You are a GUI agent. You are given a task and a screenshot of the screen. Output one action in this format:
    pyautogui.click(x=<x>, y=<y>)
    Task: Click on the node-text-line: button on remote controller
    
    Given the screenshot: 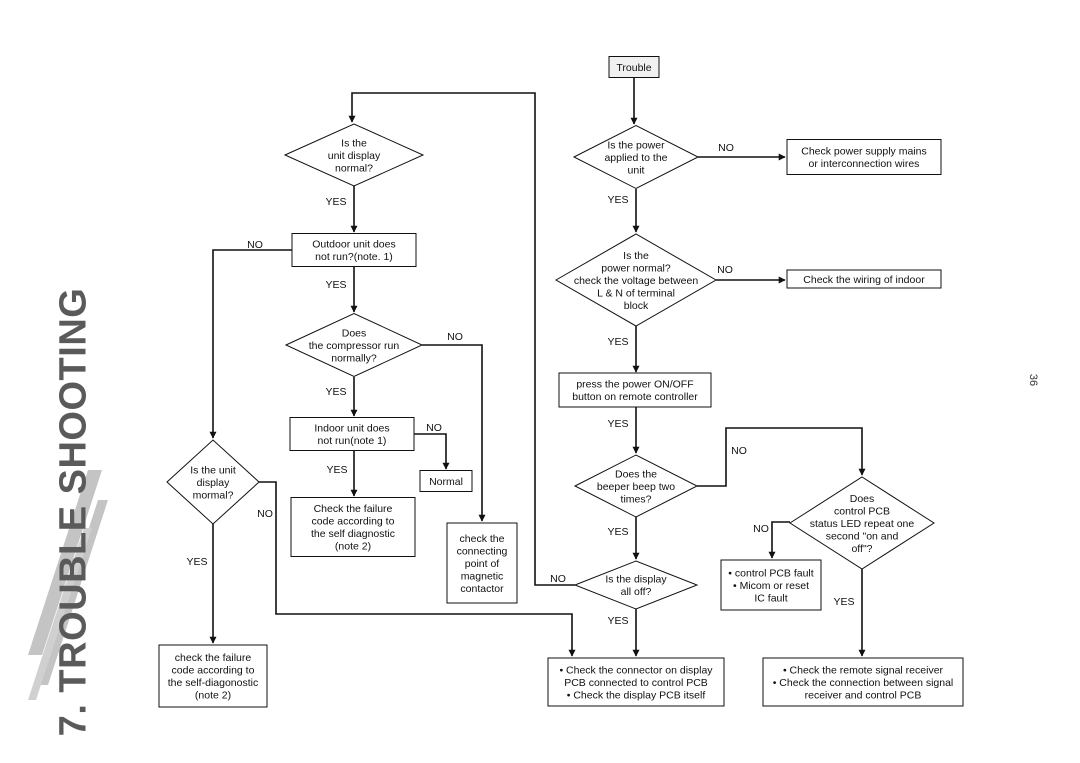 What is the action you would take?
    pyautogui.click(x=635, y=397)
    